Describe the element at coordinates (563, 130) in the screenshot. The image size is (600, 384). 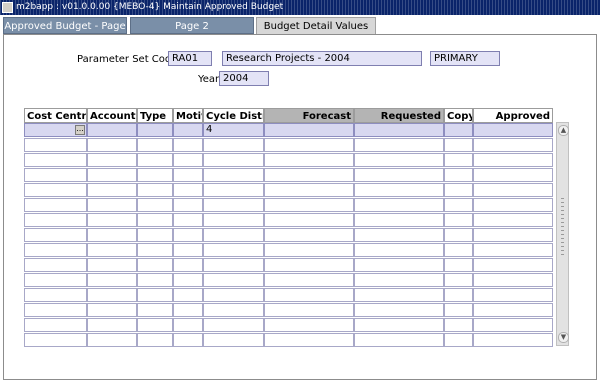
I see `scroll-up-icon: ▲` at that location.